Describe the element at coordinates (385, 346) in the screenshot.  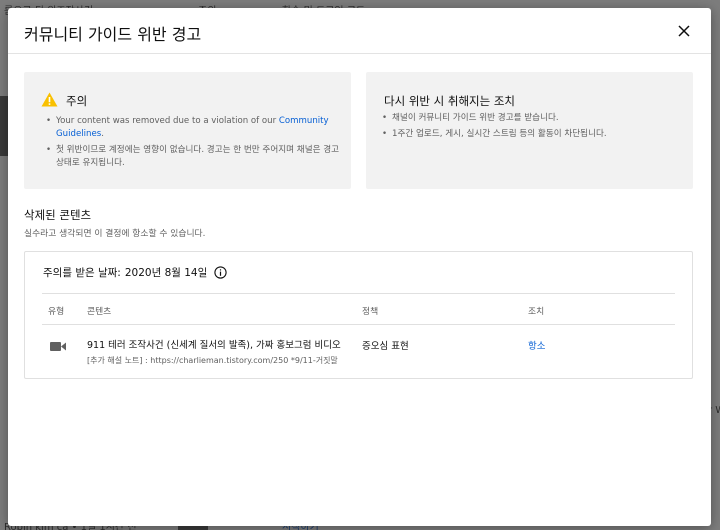
I see `policy-cell: 증오심 표현` at that location.